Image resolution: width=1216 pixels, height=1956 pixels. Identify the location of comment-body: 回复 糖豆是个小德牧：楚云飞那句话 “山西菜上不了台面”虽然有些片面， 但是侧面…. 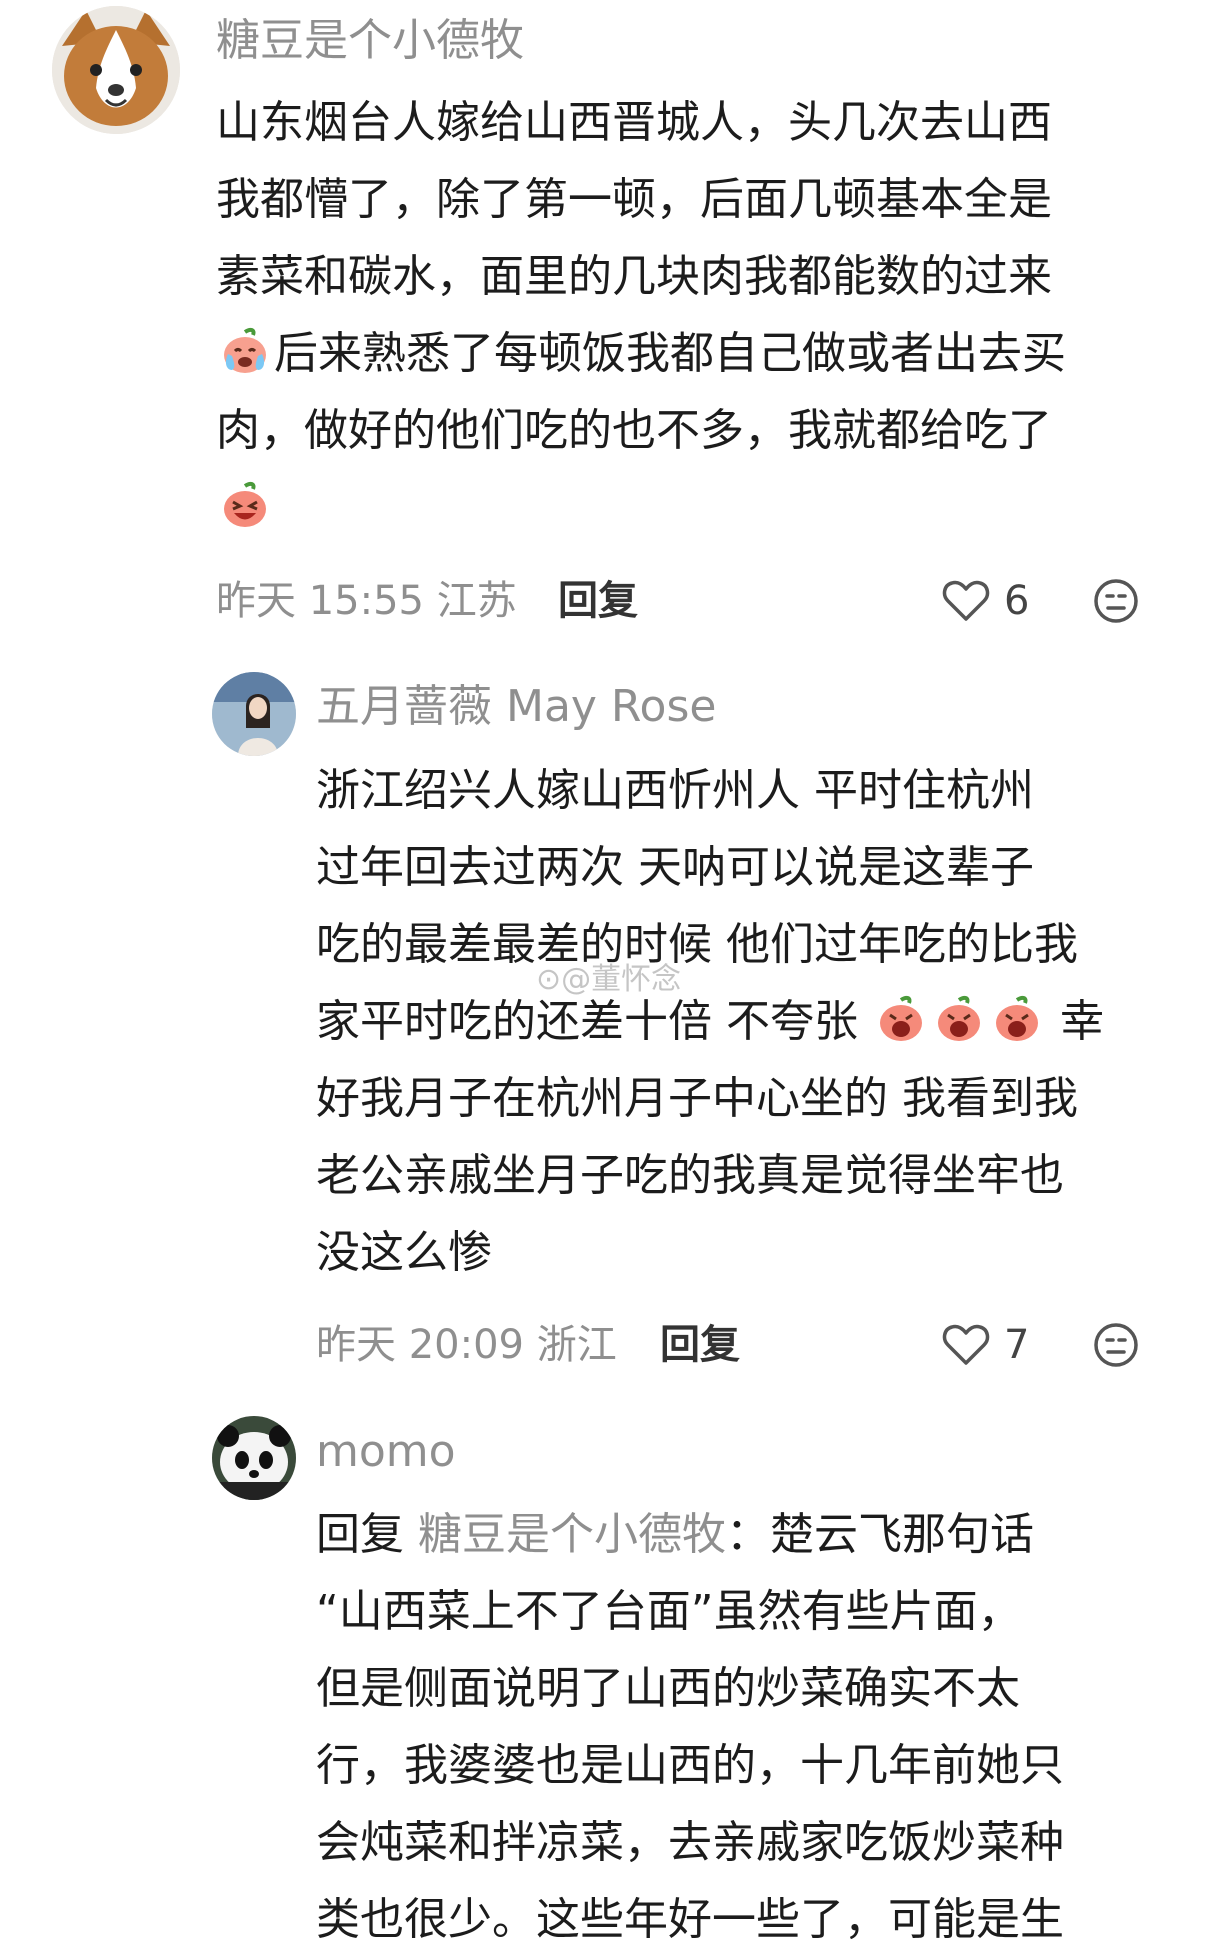
(690, 1726).